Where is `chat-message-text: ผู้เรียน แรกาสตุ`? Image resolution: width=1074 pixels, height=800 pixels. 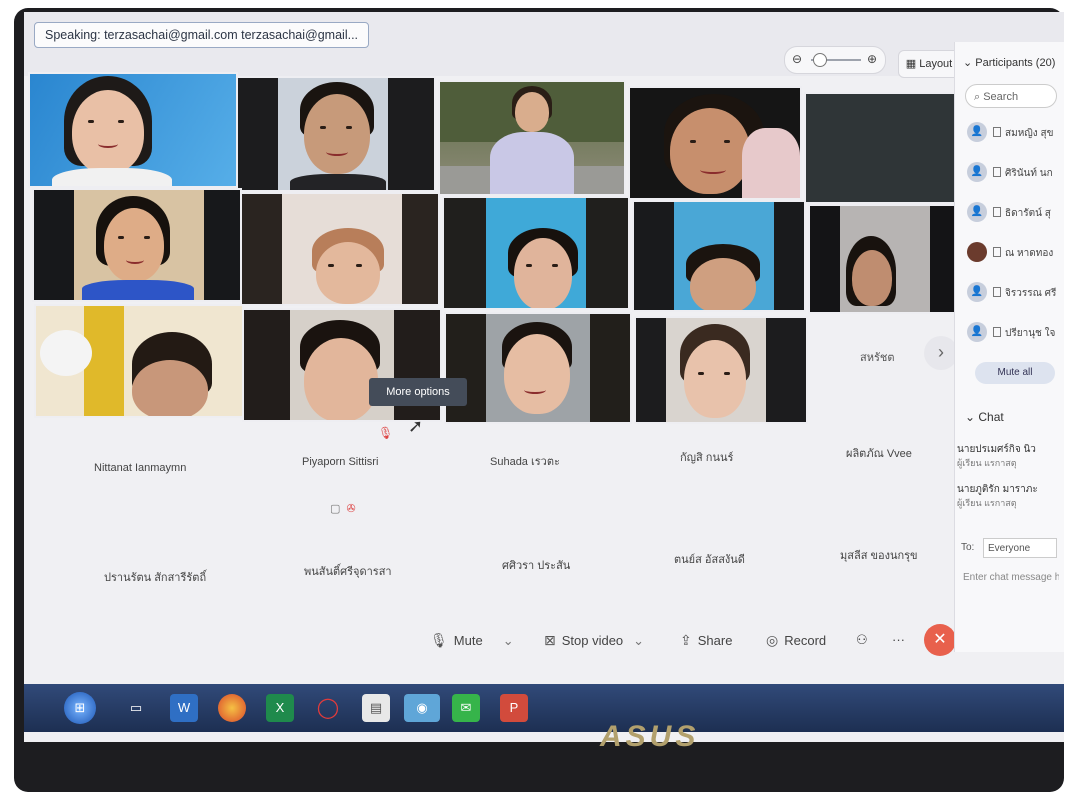
chat-message-text: ผู้เรียน แรกาสตุ is located at coordinates (987, 503).